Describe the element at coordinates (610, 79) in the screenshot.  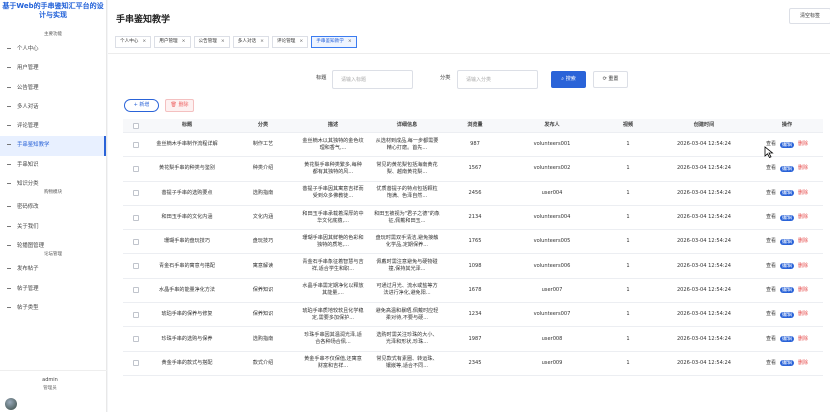
I see `reset-button: ⟳ 重置` at that location.